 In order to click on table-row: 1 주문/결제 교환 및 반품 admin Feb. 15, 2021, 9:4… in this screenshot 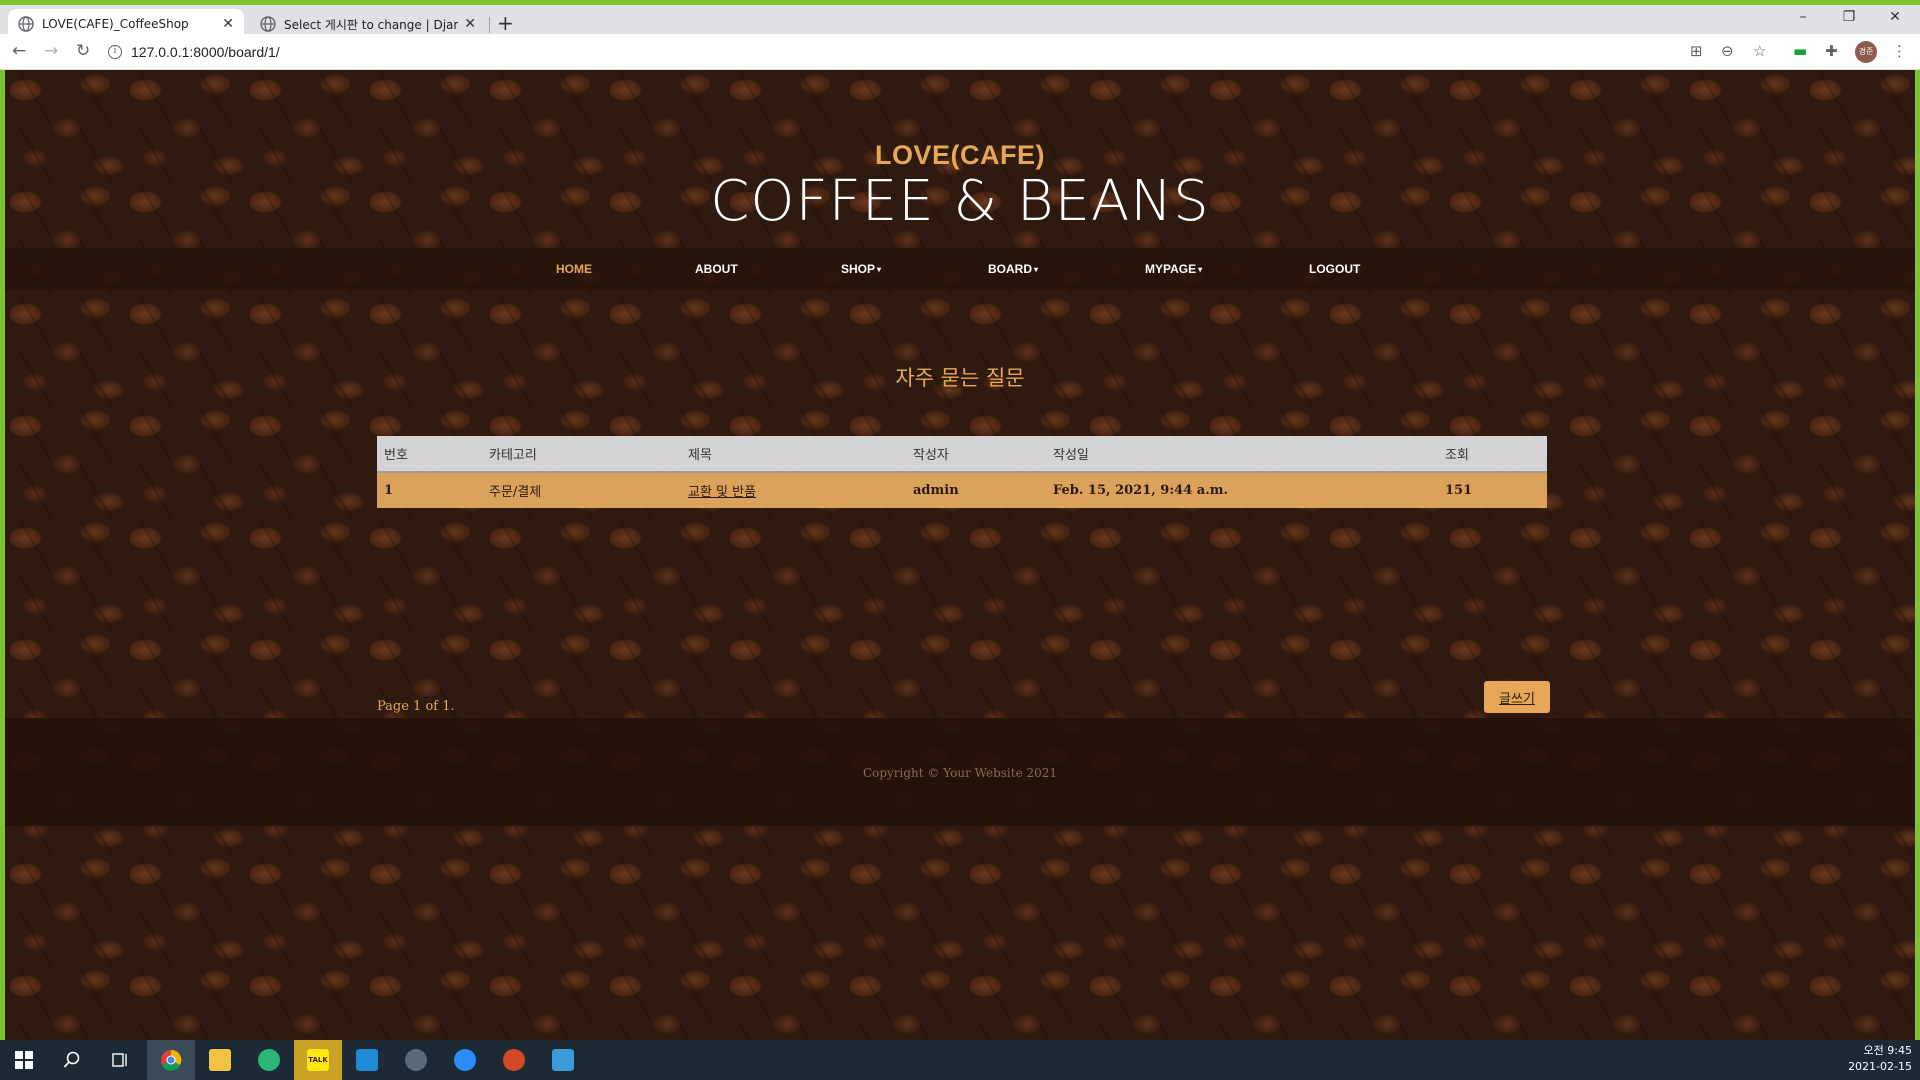, I will do `click(962, 490)`.